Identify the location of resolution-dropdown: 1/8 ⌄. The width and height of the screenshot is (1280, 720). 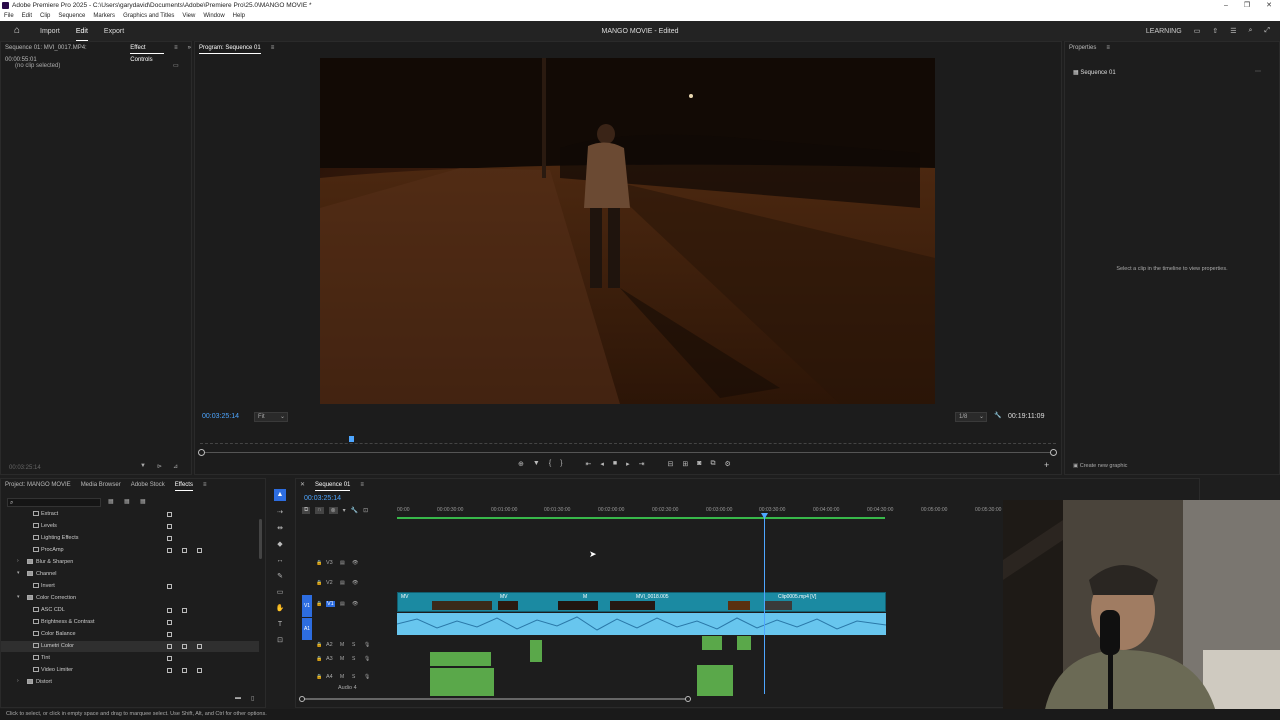
(971, 417).